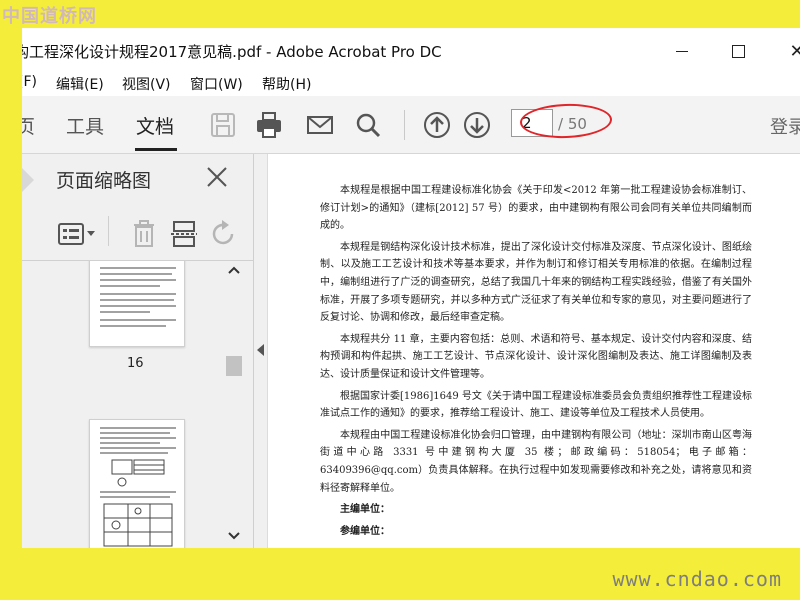 The width and height of the screenshot is (800, 600). What do you see at coordinates (85, 125) in the screenshot?
I see `tab-tools: 工具` at bounding box center [85, 125].